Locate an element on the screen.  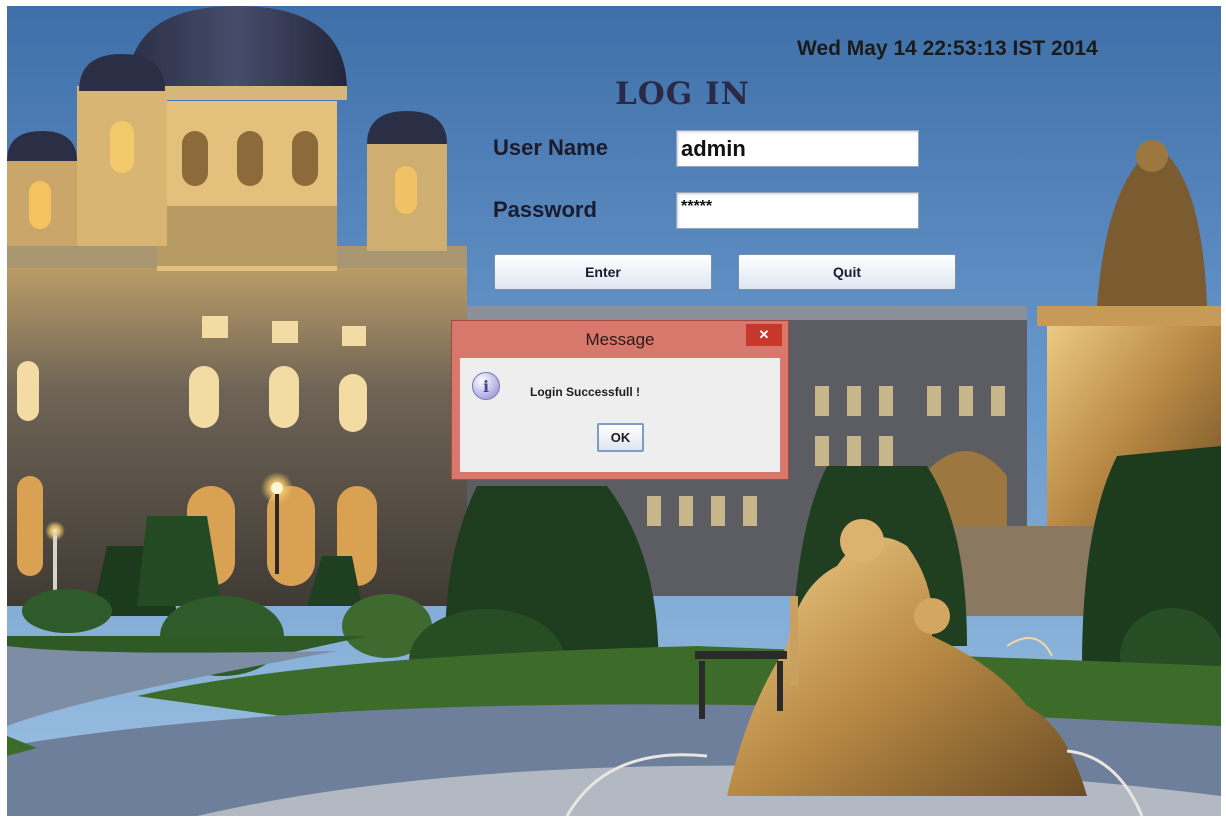
username-input is located at coordinates (797, 148).